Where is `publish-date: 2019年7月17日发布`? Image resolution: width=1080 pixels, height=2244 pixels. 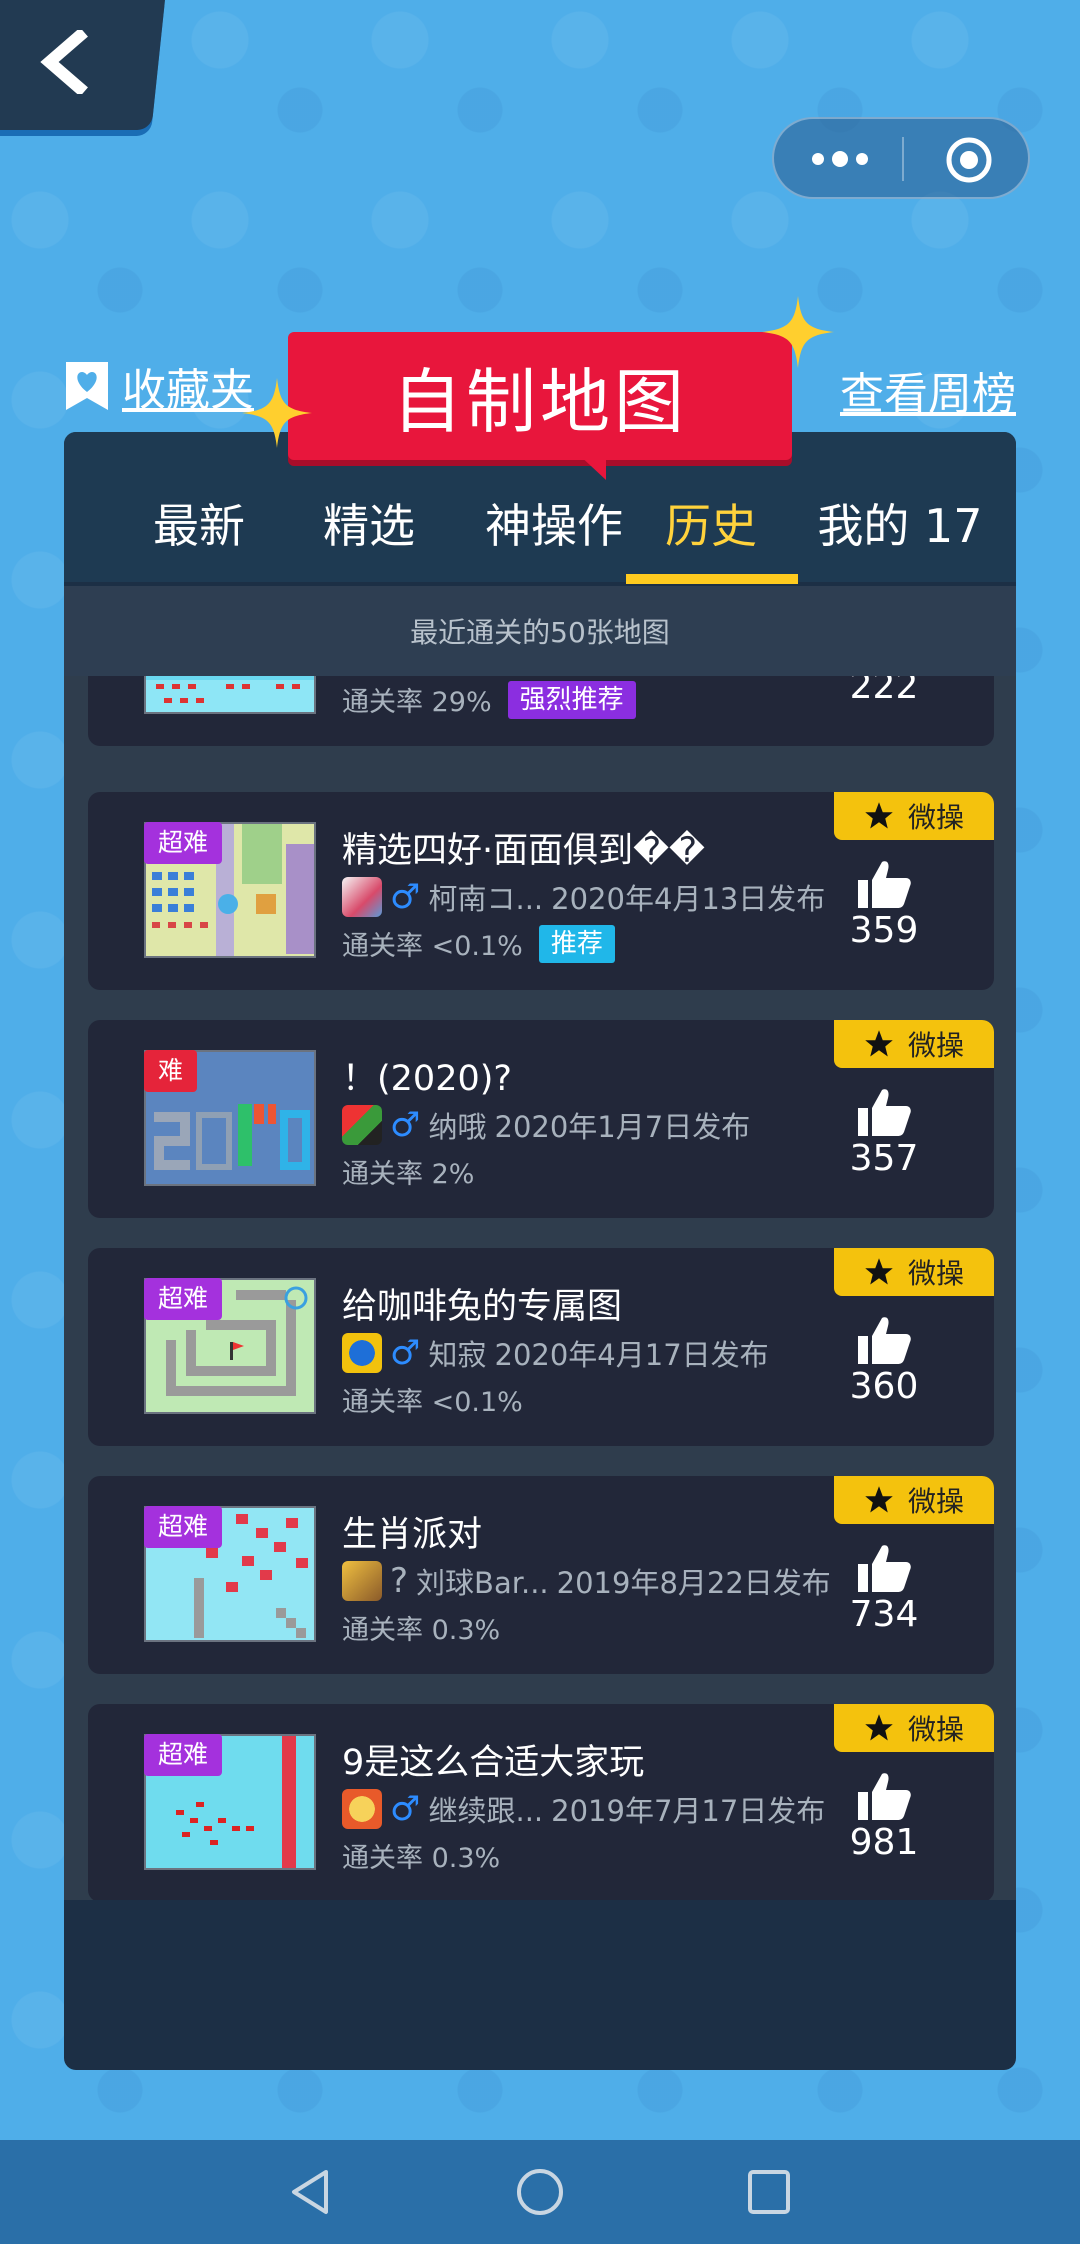
publish-date: 2019年7月17日发布 is located at coordinates (688, 1811).